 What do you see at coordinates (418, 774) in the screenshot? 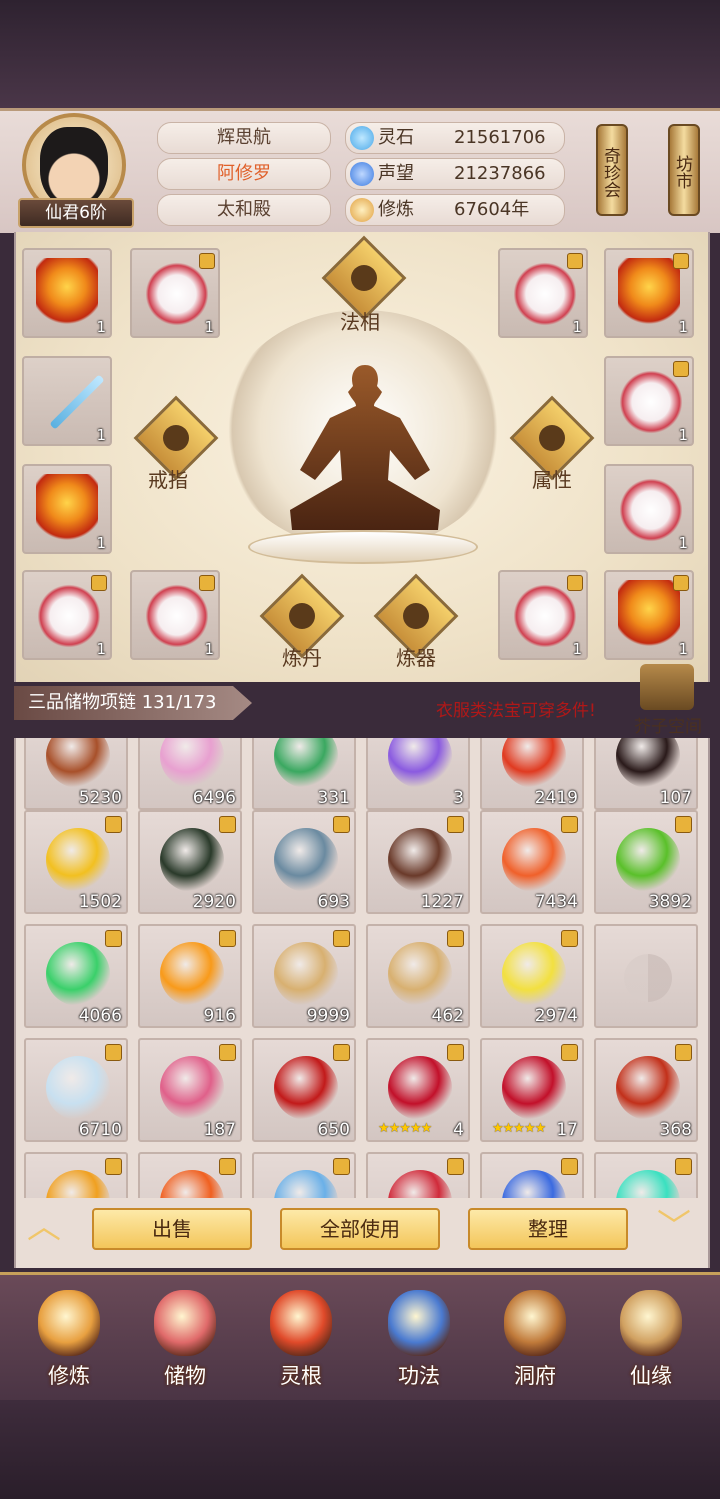
I see `inventory-slot: 3` at bounding box center [418, 774].